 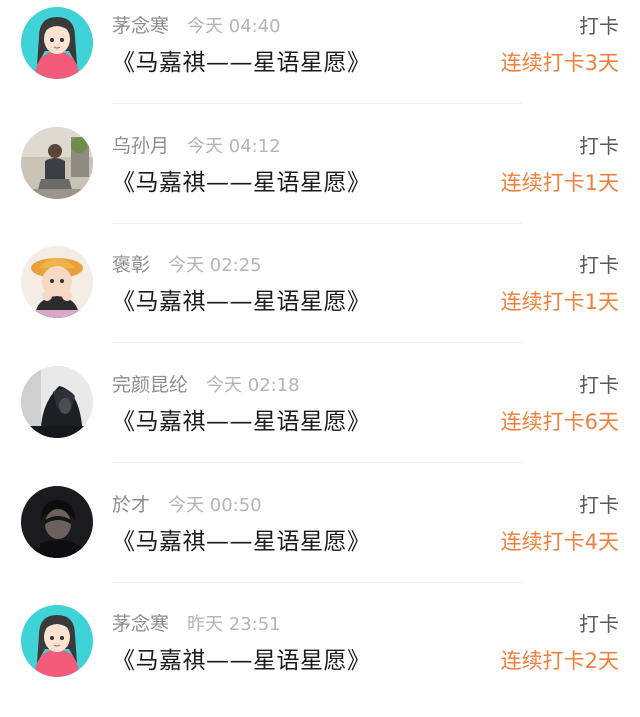 I want to click on user-name: 於才, so click(x=131, y=505).